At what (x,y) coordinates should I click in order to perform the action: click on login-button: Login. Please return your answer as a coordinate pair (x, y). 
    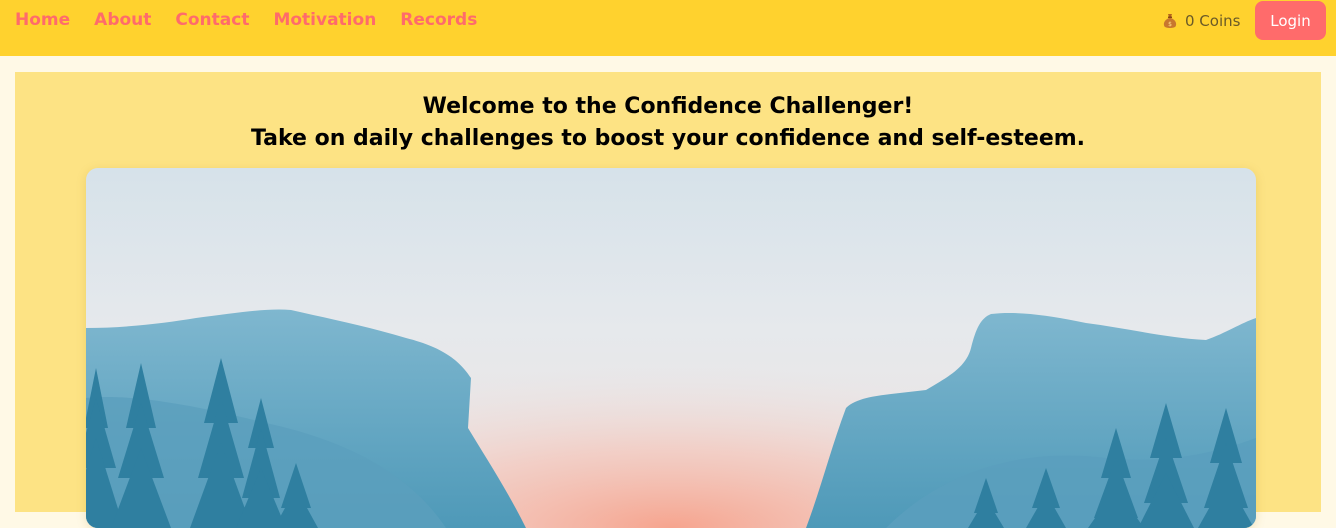
    Looking at the image, I should click on (1290, 20).